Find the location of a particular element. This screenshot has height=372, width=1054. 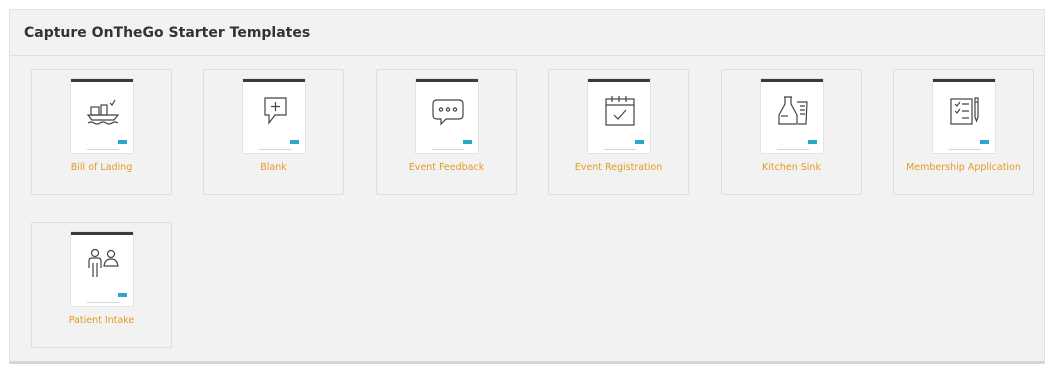

panel-title: Capture OnTheGo Starter Templates is located at coordinates (167, 32).